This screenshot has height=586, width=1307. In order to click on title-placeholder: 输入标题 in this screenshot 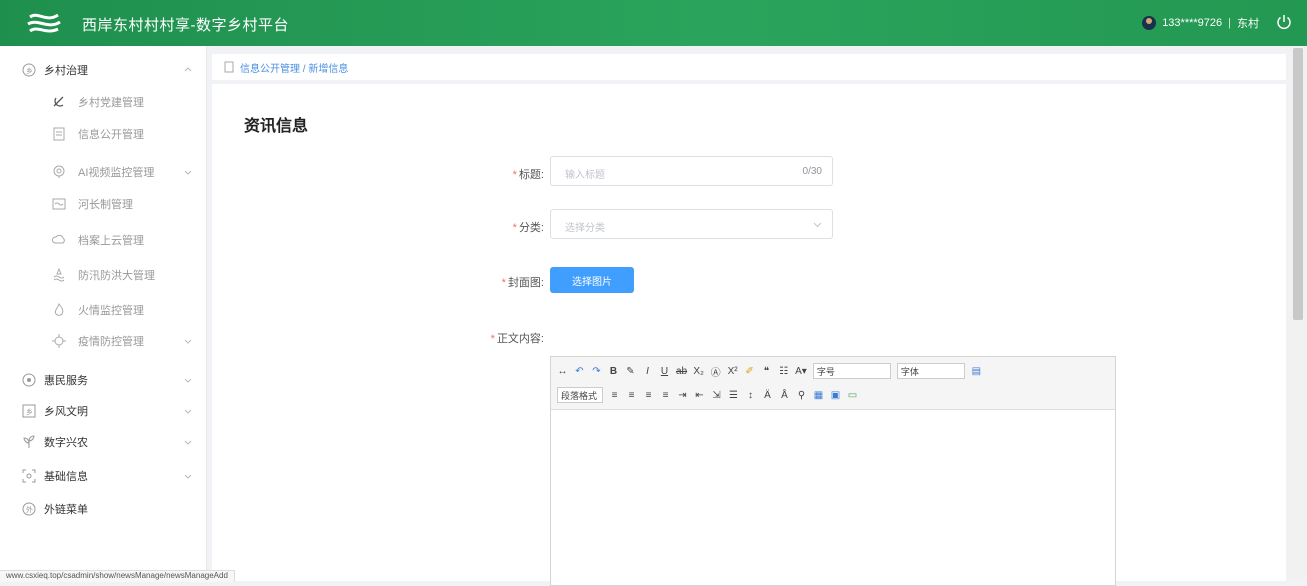, I will do `click(585, 175)`.